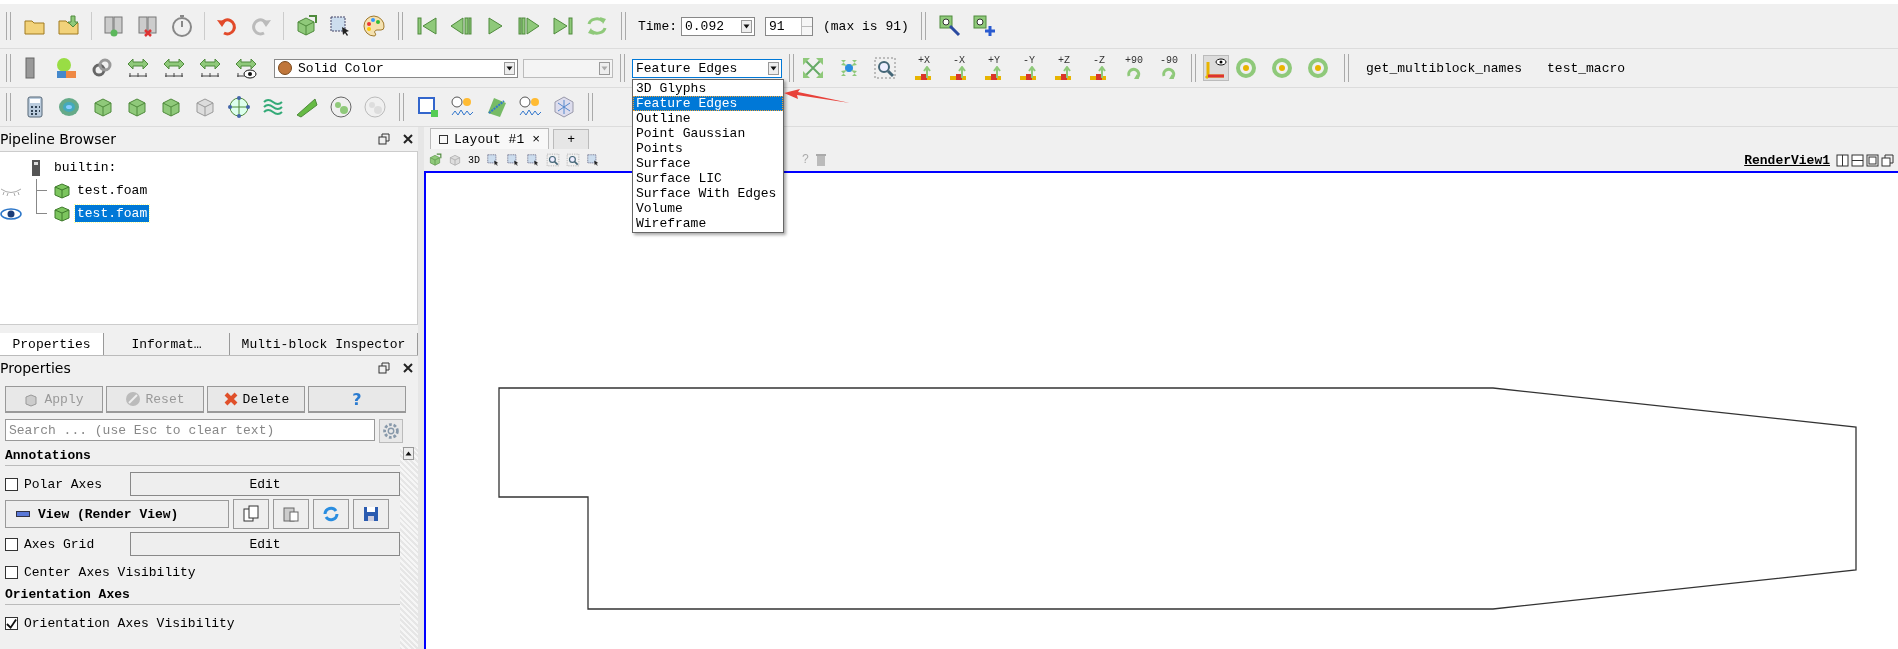  I want to click on time-field: 0.092, so click(718, 26).